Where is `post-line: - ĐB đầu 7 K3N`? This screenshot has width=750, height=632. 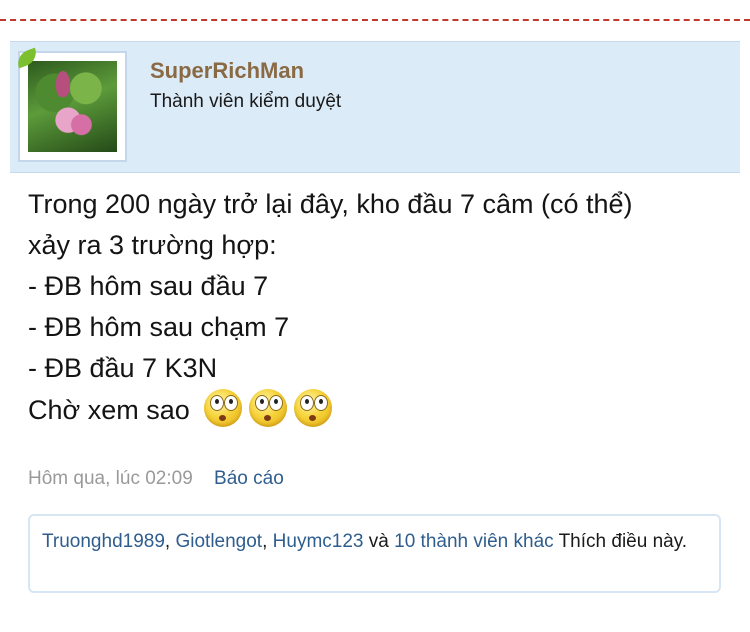 post-line: - ĐB đầu 7 K3N is located at coordinates (123, 368).